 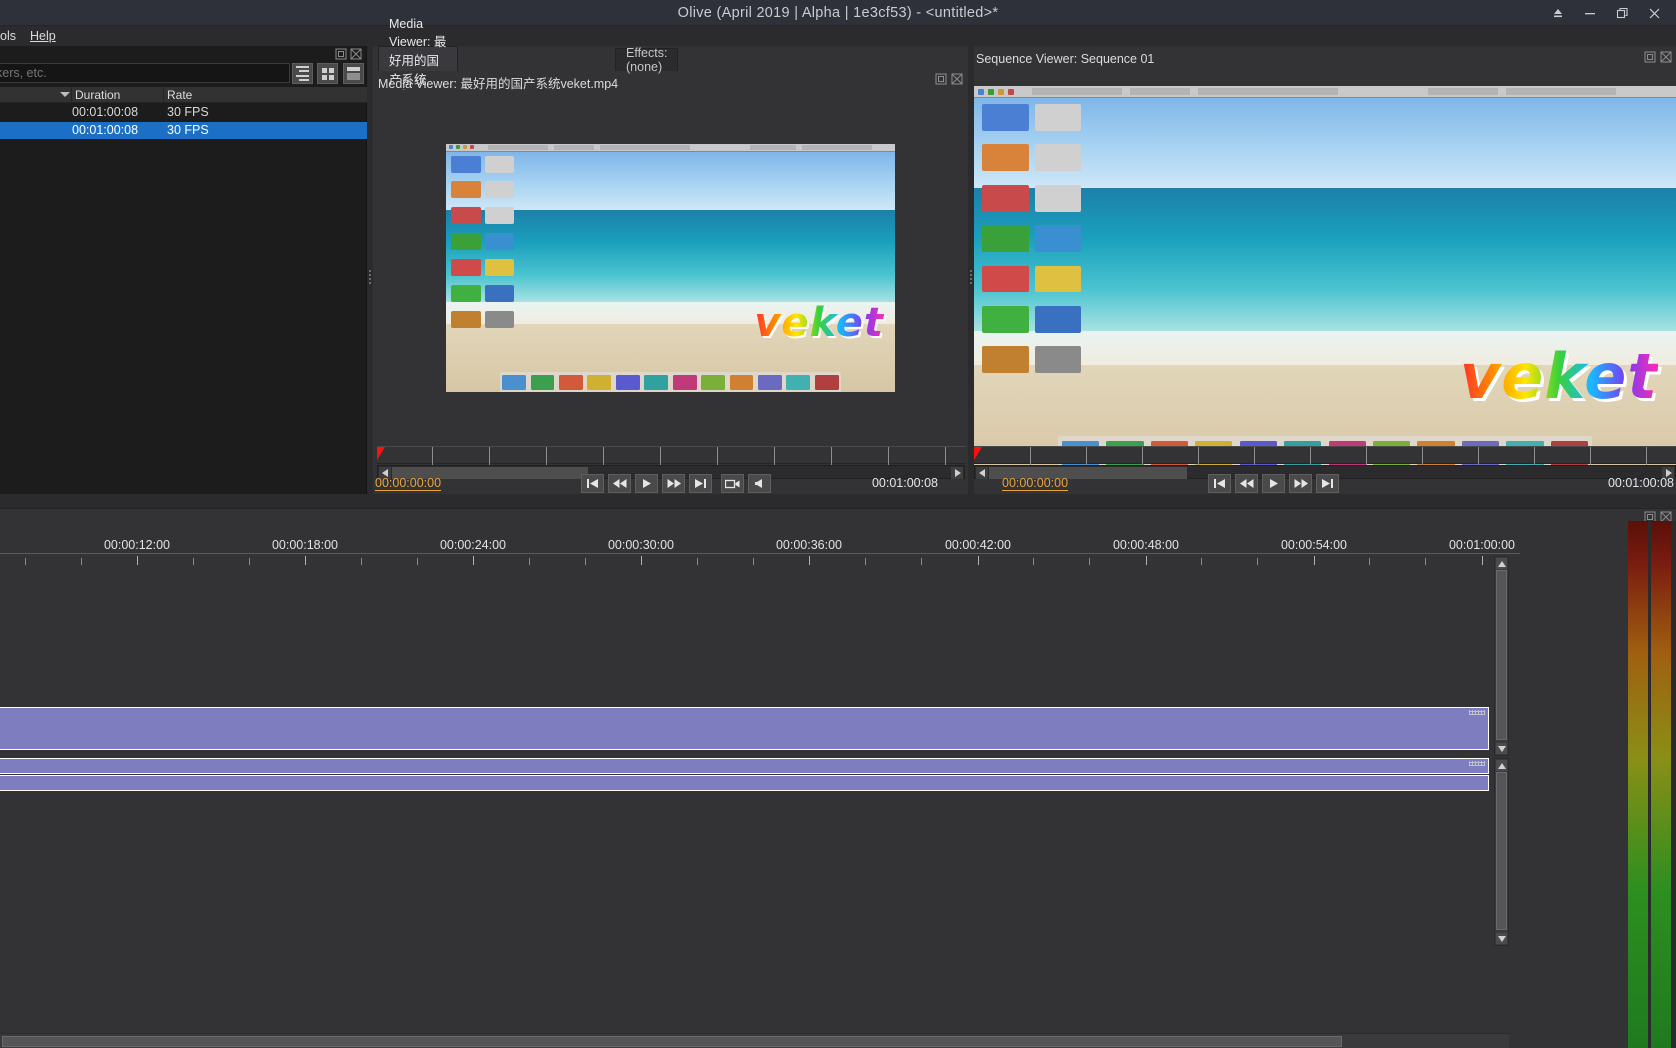 What do you see at coordinates (1652, 784) in the screenshot?
I see `audio-meter` at bounding box center [1652, 784].